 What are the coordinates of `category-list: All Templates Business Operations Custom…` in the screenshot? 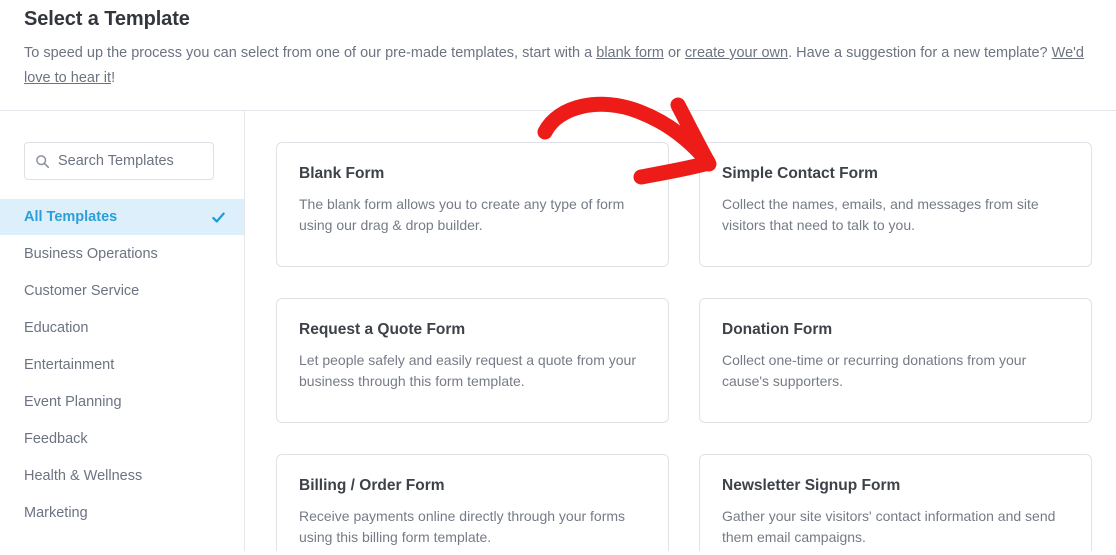 It's located at (122, 365).